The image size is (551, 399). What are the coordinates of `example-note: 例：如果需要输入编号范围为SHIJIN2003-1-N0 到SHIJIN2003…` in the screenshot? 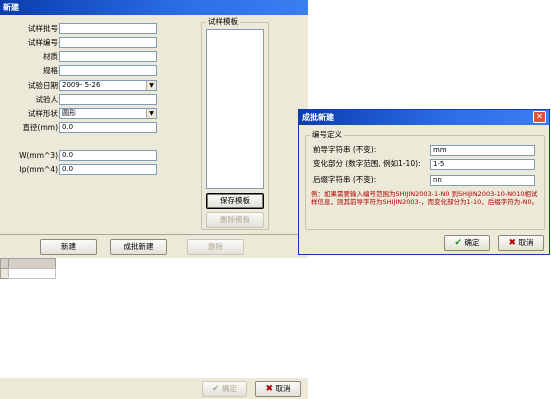 It's located at (425, 198).